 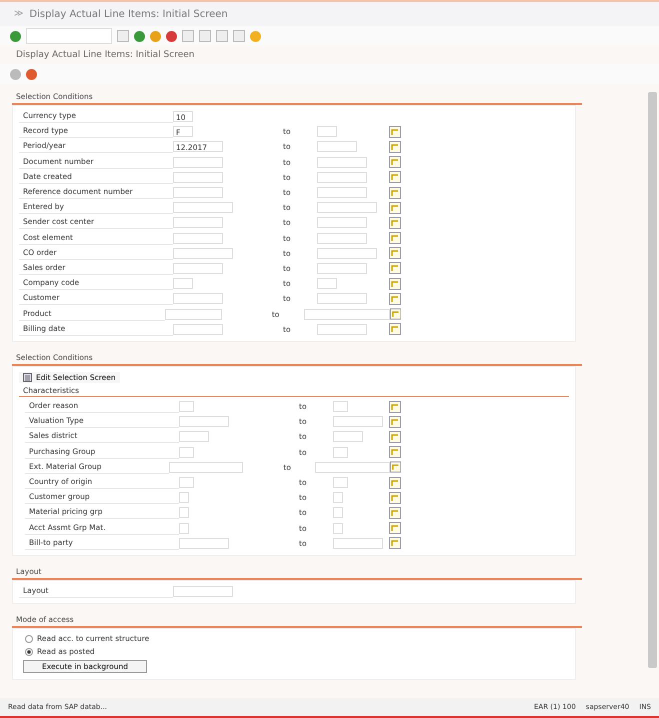 What do you see at coordinates (652, 380) in the screenshot?
I see `scrollbar` at bounding box center [652, 380].